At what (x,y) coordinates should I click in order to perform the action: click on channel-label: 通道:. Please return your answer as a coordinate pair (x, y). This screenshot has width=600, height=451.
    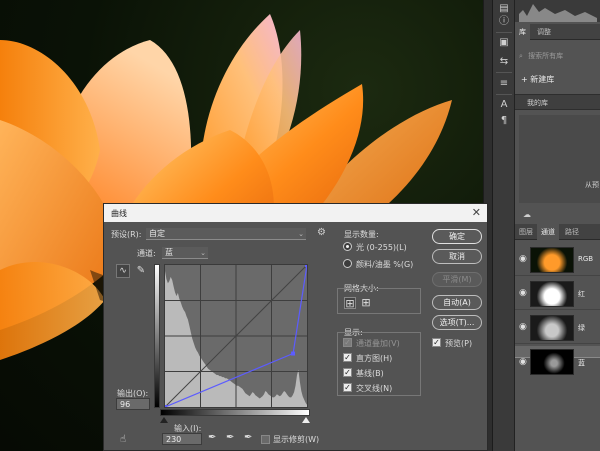
    Looking at the image, I should click on (146, 253).